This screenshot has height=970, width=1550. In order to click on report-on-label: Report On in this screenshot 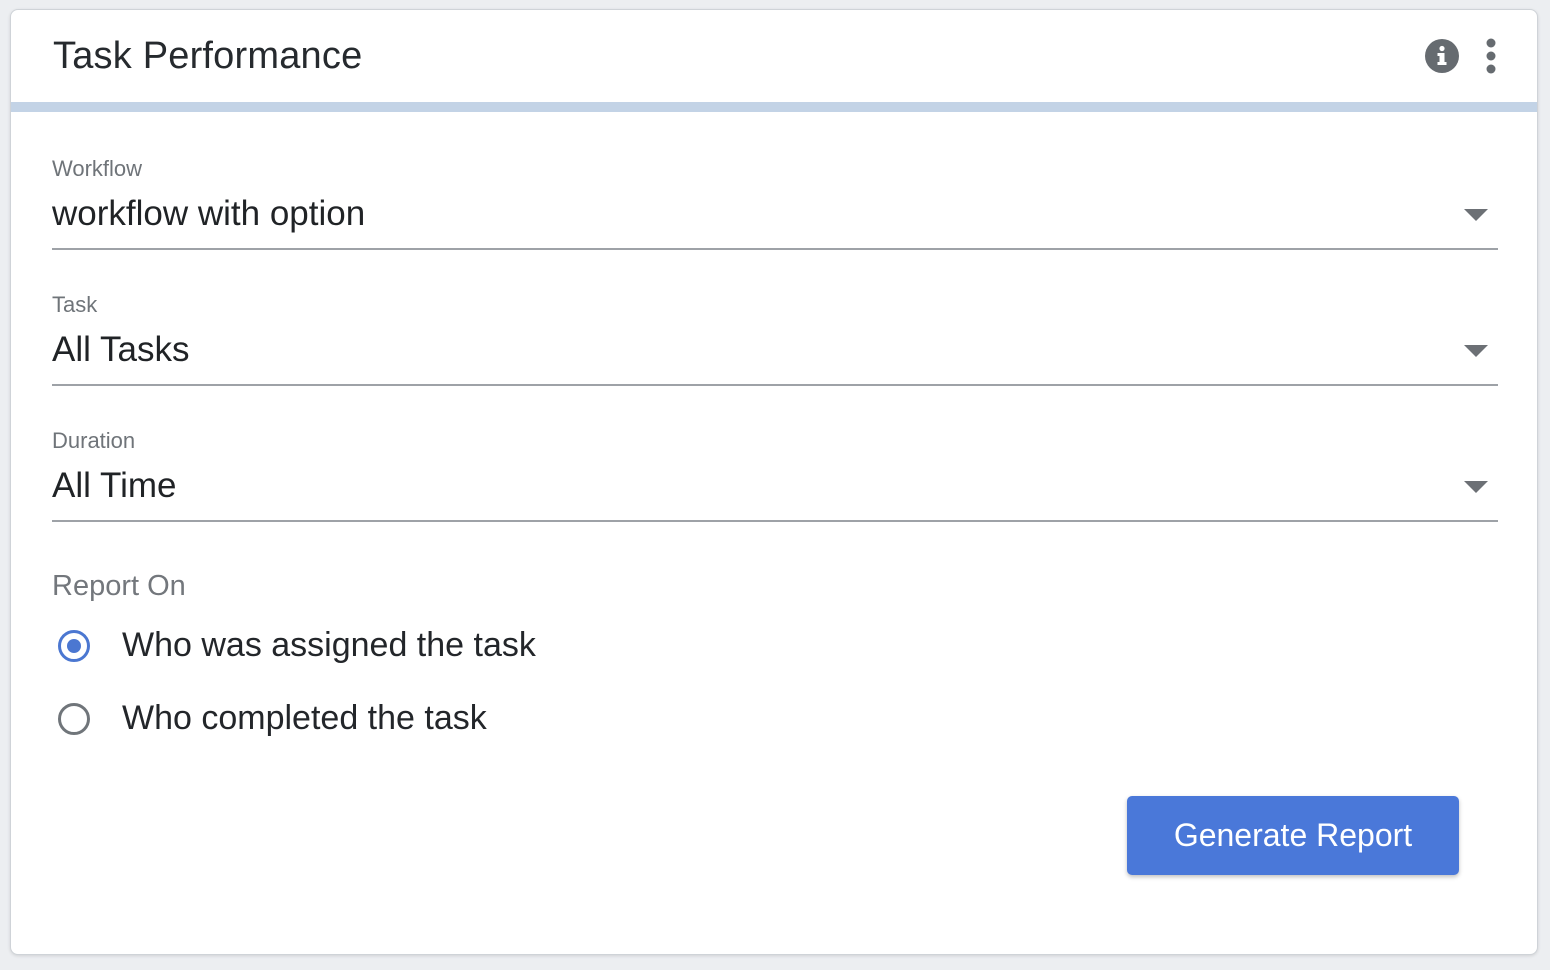, I will do `click(119, 586)`.